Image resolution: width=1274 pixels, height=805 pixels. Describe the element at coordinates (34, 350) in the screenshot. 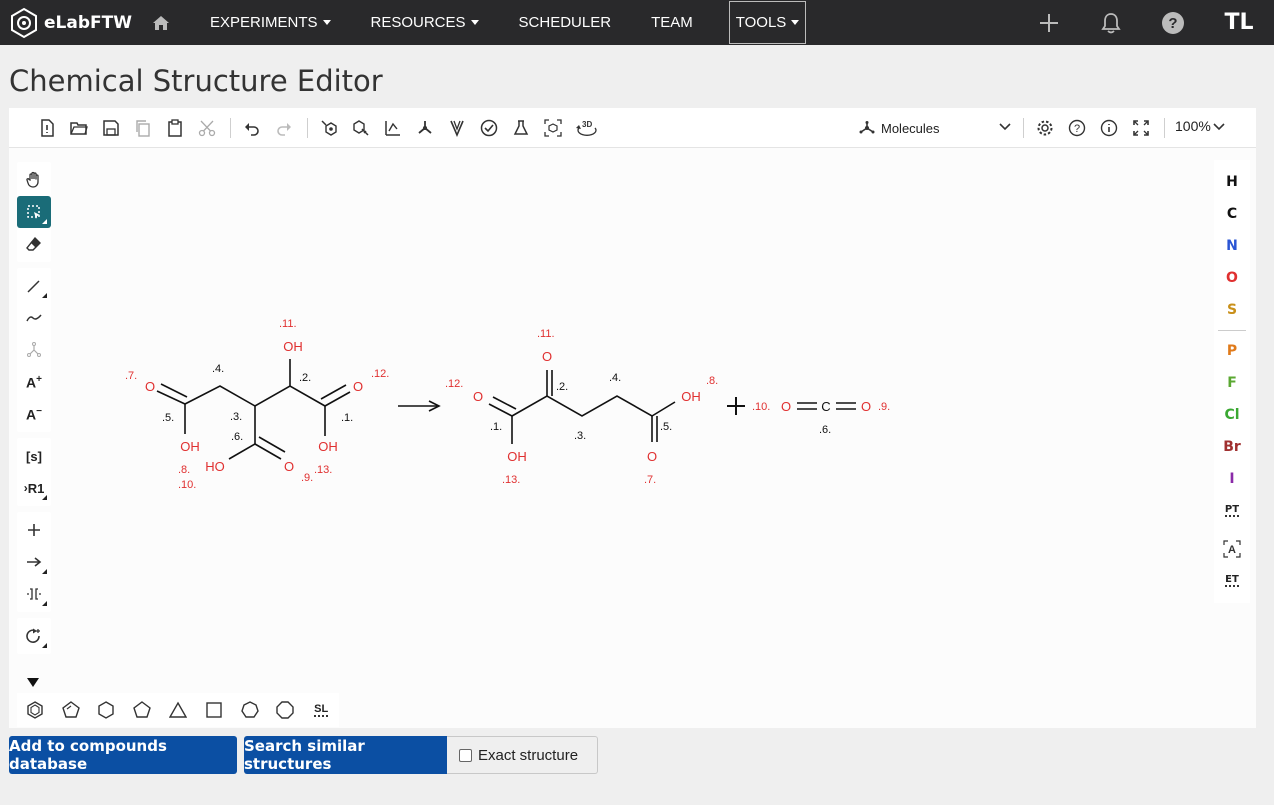

I see `rgroup-fragment-icon` at that location.